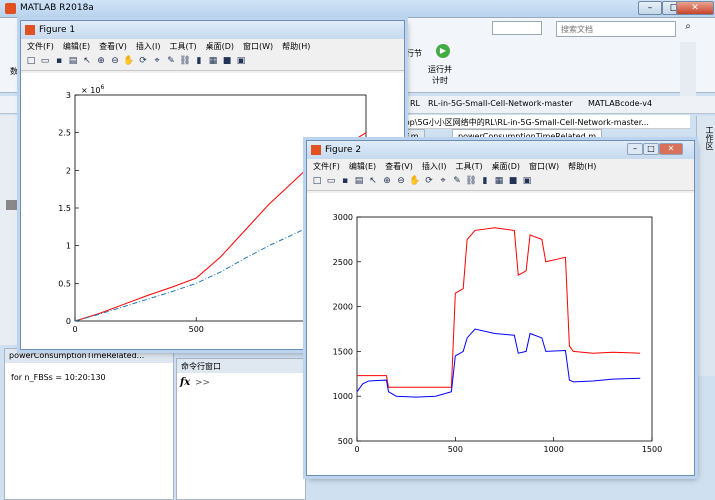  Describe the element at coordinates (316, 150) in the screenshot. I see `matlab-figure-icon` at that location.